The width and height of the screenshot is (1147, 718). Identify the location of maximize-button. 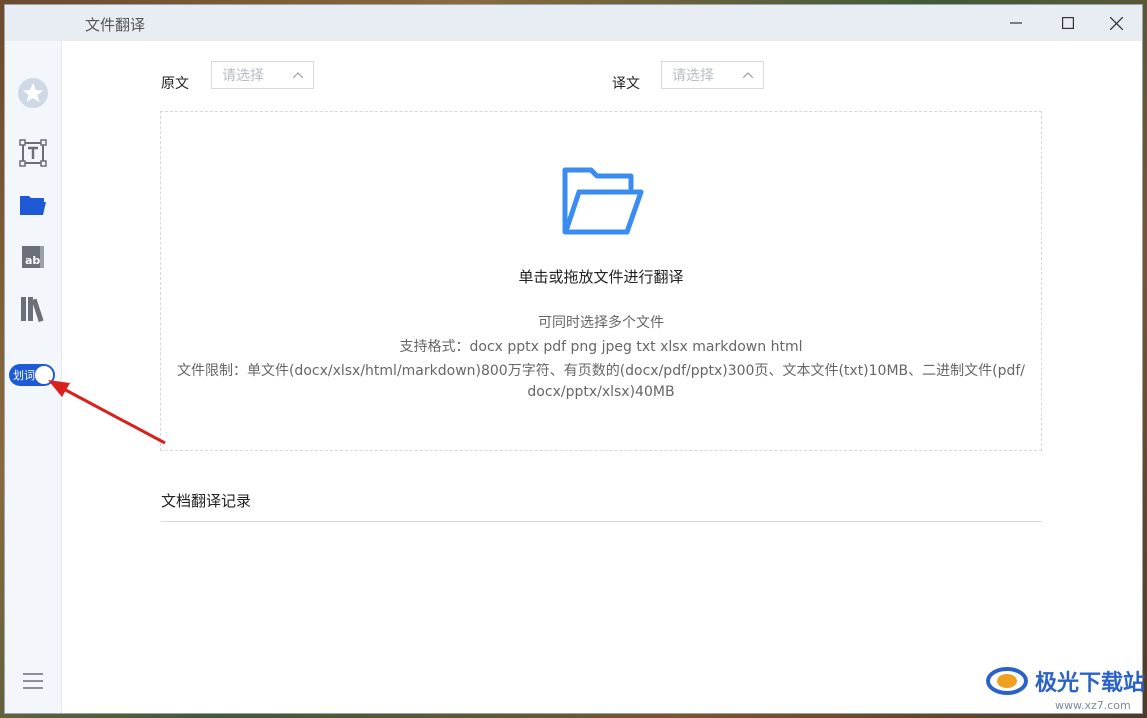
(1068, 23).